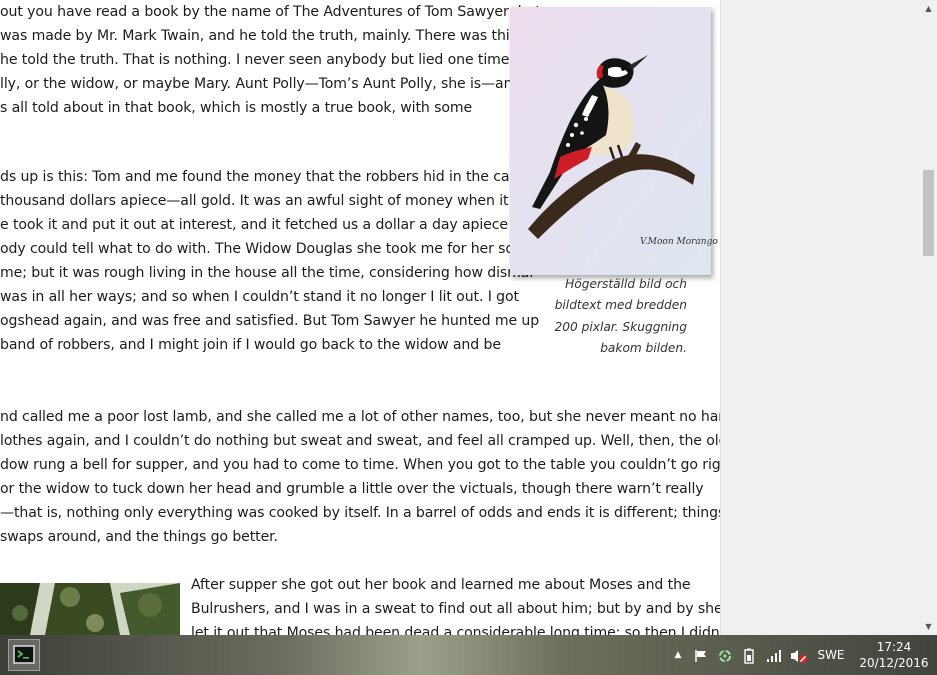 The width and height of the screenshot is (937, 675). Describe the element at coordinates (894, 663) in the screenshot. I see `clock-date: 20/12/2016` at that location.